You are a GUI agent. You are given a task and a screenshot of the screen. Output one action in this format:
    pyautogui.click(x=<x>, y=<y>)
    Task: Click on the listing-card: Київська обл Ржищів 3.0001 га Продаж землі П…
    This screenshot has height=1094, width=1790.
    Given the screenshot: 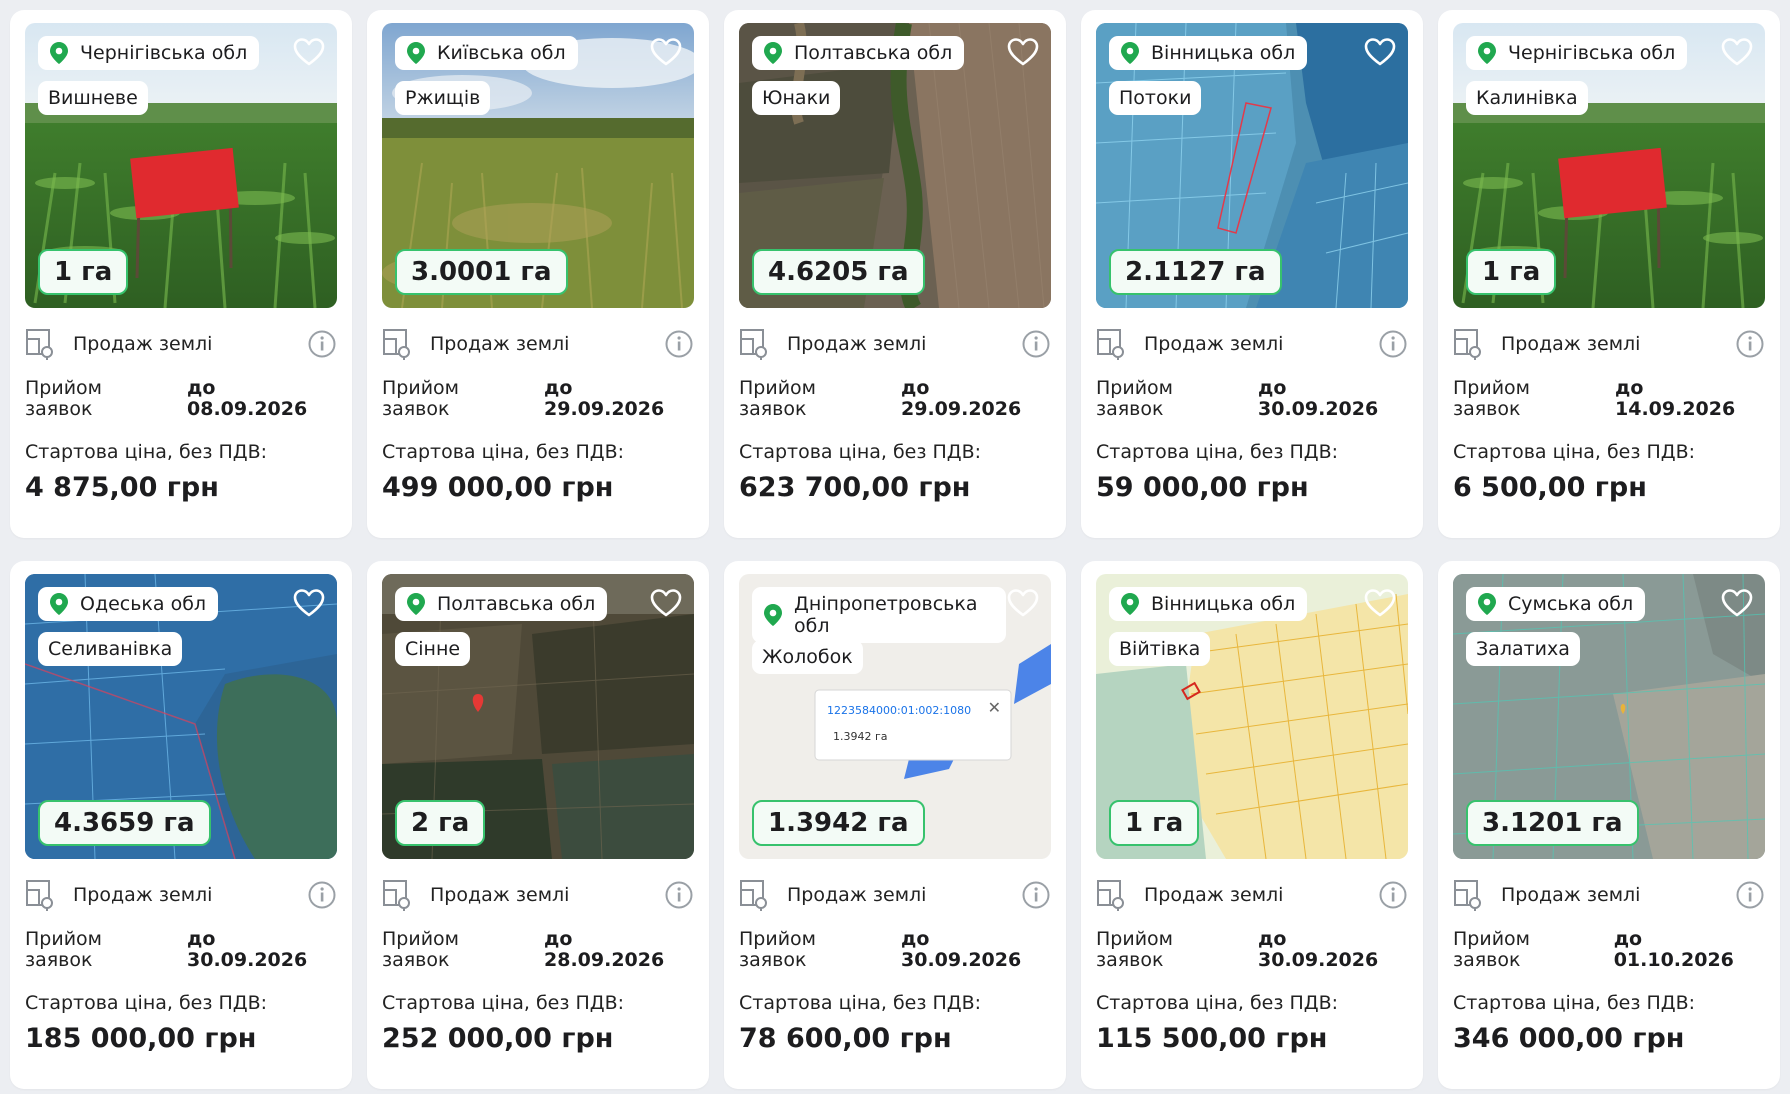 What is the action you would take?
    pyautogui.click(x=538, y=274)
    